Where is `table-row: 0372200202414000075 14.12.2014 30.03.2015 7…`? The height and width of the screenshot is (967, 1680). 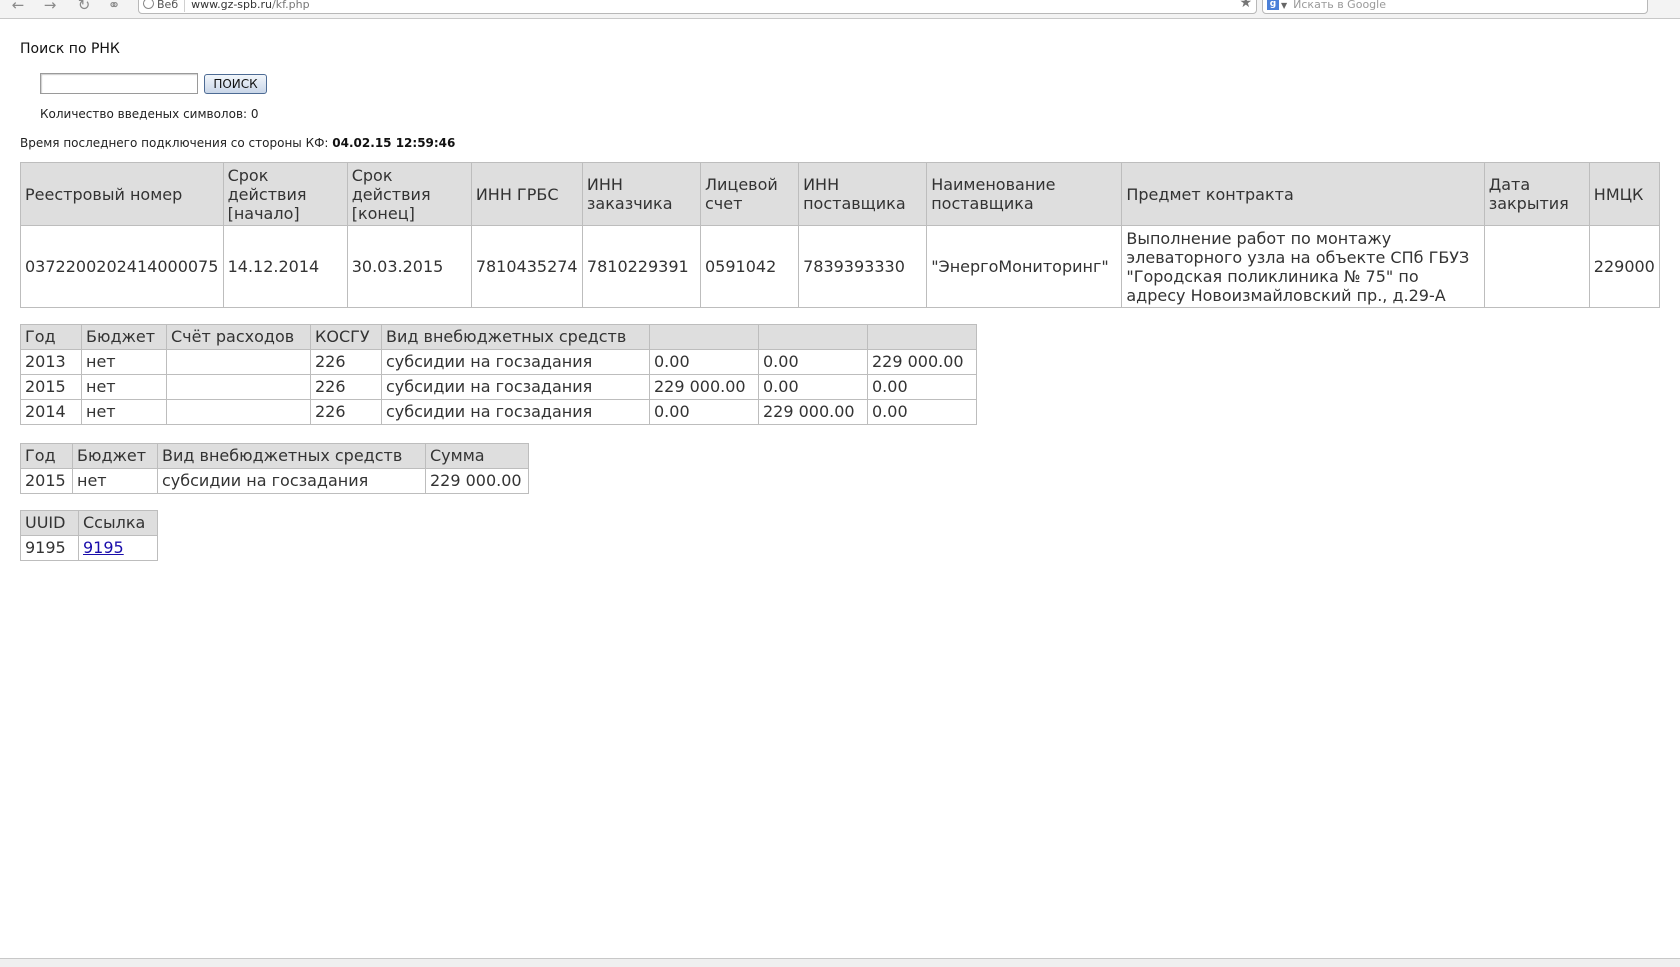
table-row: 0372200202414000075 14.12.2014 30.03.2015 7… is located at coordinates (840, 266).